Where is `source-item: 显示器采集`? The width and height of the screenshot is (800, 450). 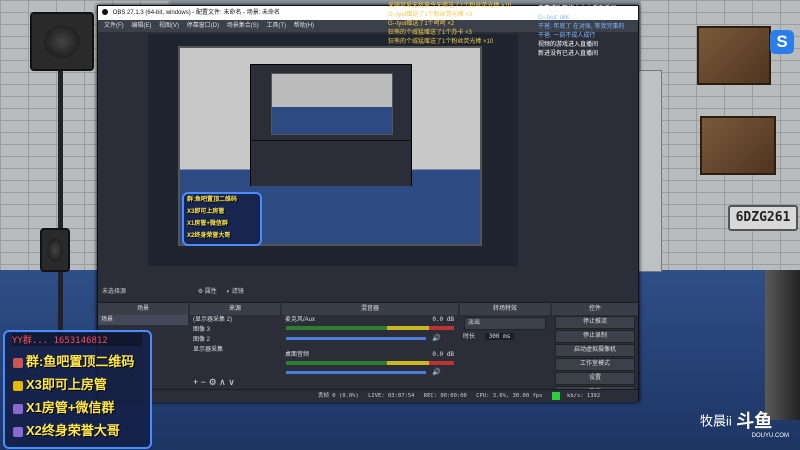 source-item: 显示器采集 is located at coordinates (235, 350).